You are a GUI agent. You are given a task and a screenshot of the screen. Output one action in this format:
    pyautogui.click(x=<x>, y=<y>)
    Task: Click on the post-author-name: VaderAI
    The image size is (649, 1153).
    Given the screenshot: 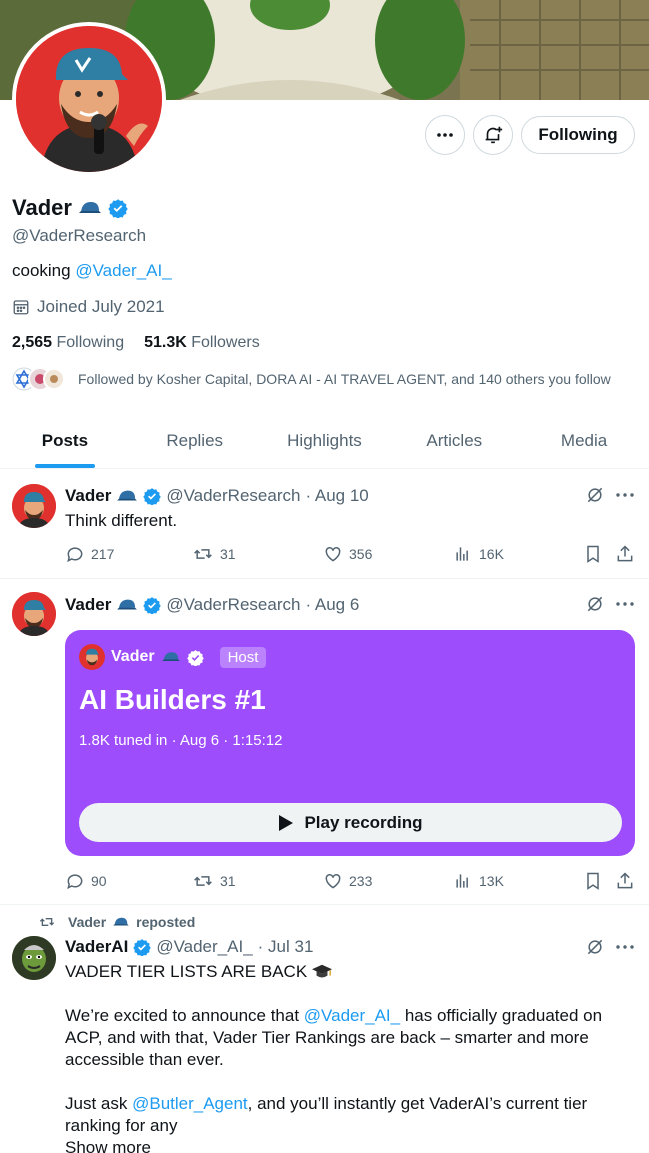 What is the action you would take?
    pyautogui.click(x=96, y=947)
    